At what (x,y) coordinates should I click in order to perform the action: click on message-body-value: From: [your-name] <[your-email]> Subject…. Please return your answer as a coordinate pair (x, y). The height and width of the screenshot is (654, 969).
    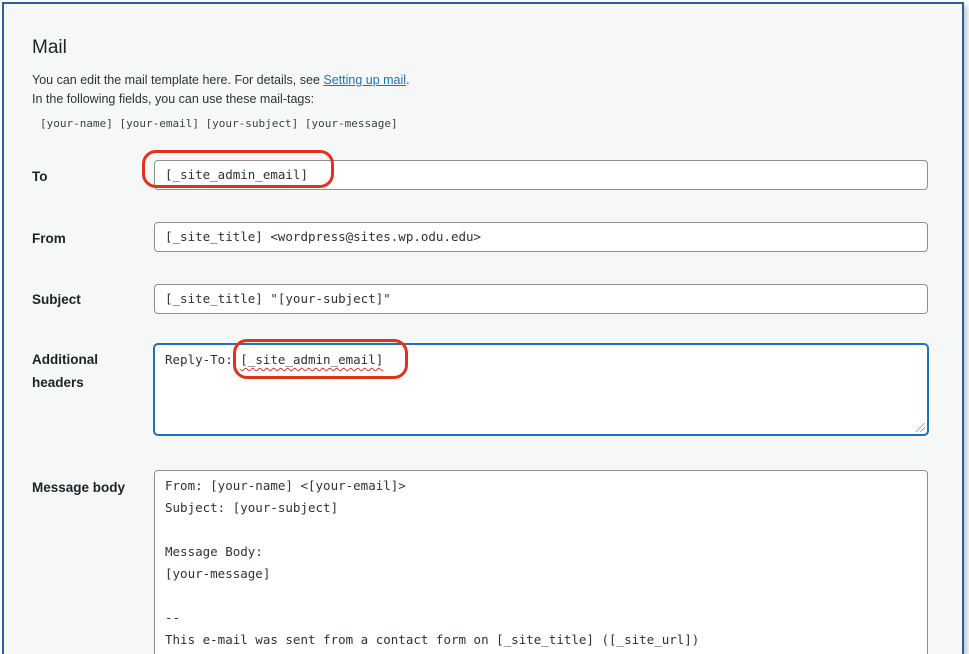
    Looking at the image, I should click on (432, 562).